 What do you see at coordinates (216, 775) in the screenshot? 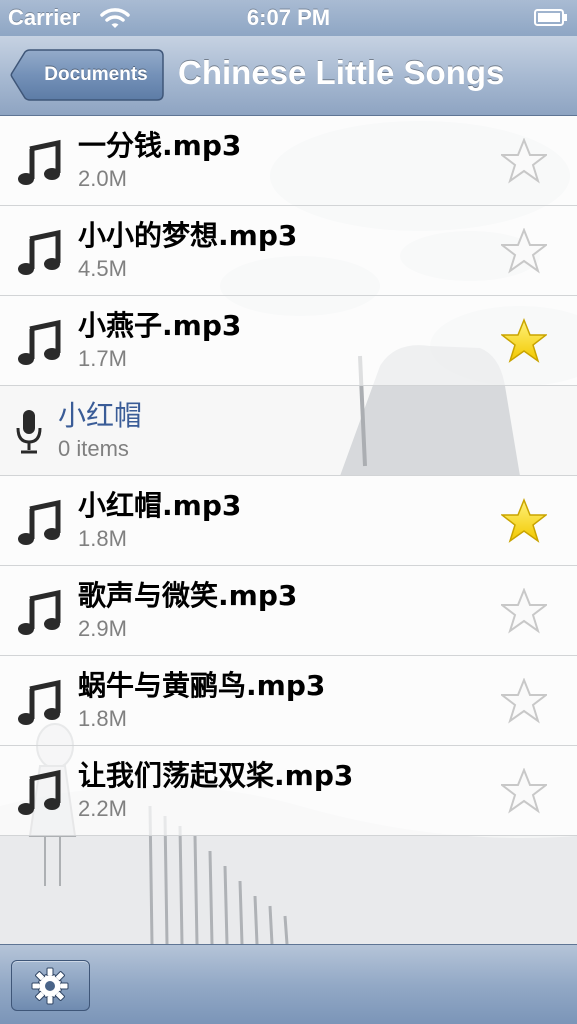
I see `file-name: 让我们荡起双桨.mp3` at bounding box center [216, 775].